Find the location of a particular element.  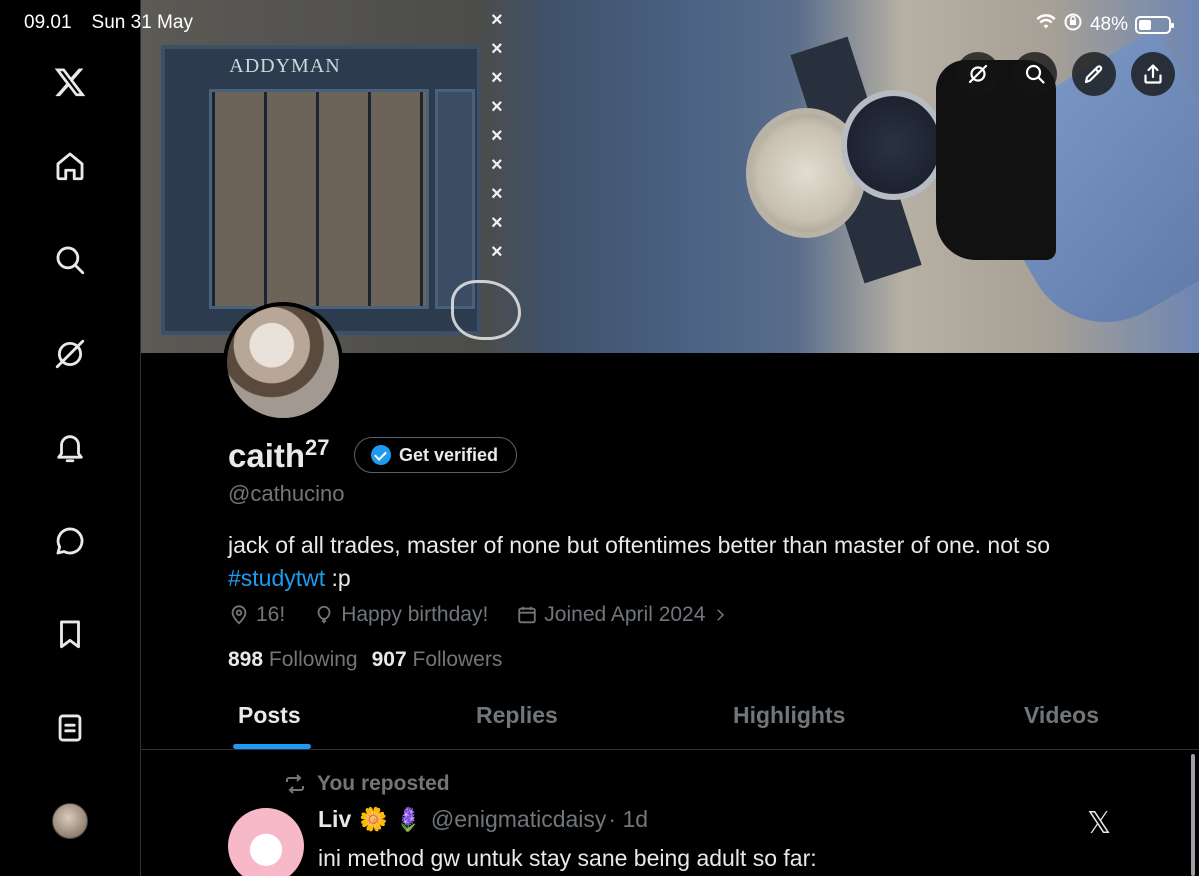

following-link: 898 Following is located at coordinates (293, 660).